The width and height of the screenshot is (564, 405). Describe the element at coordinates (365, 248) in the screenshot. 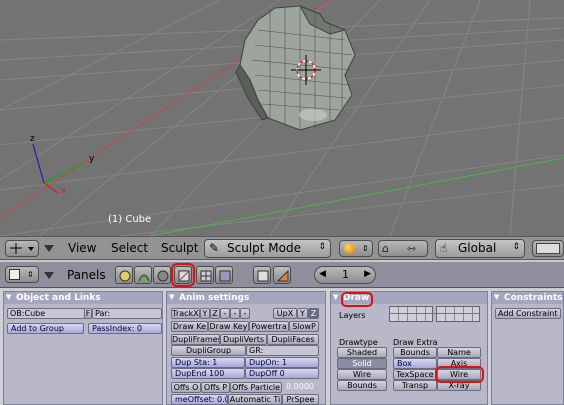

I see `dropdown-arrow-icon: ⇕` at that location.